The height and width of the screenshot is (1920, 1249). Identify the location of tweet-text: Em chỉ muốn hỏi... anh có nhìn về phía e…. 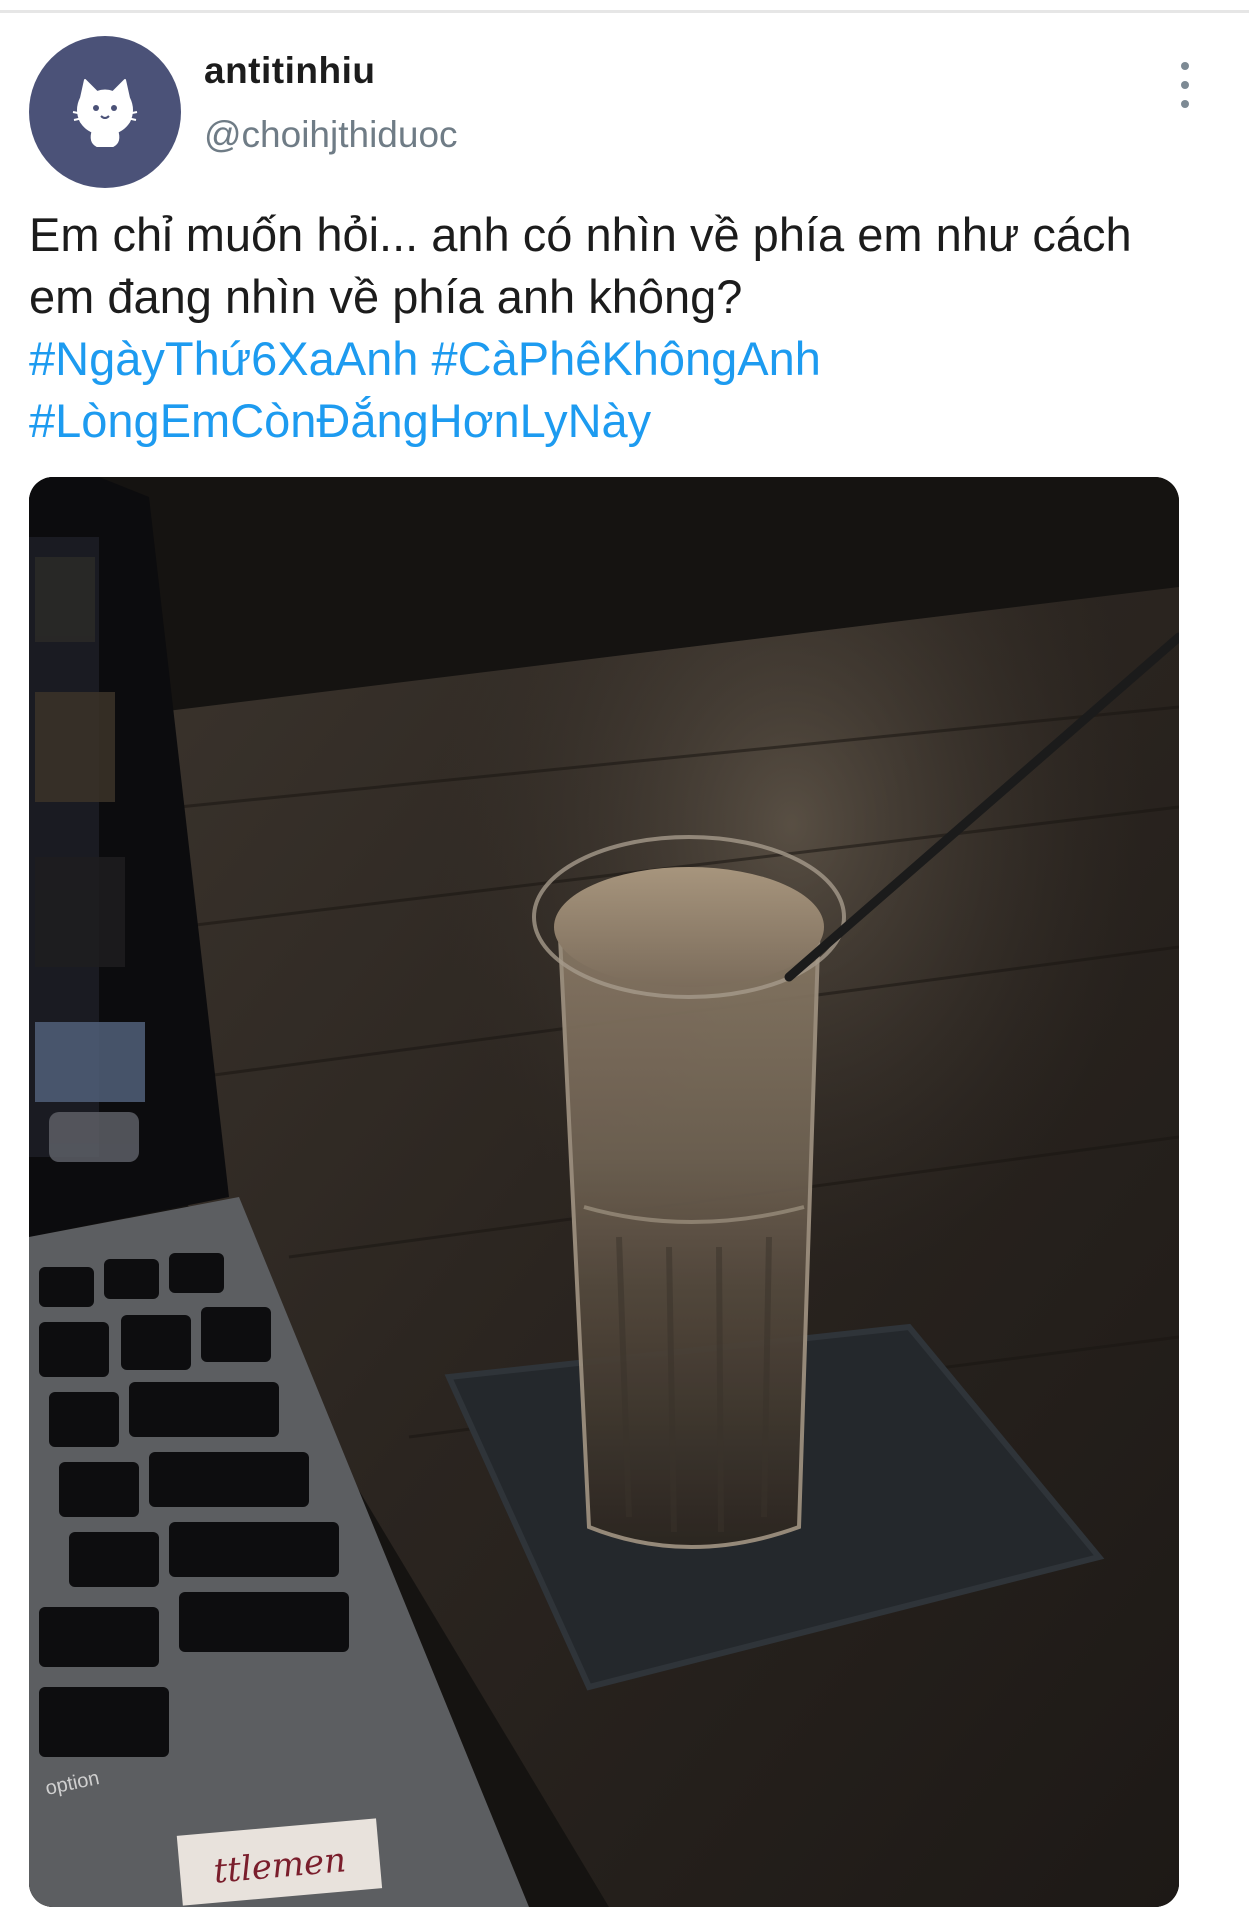
(631, 328).